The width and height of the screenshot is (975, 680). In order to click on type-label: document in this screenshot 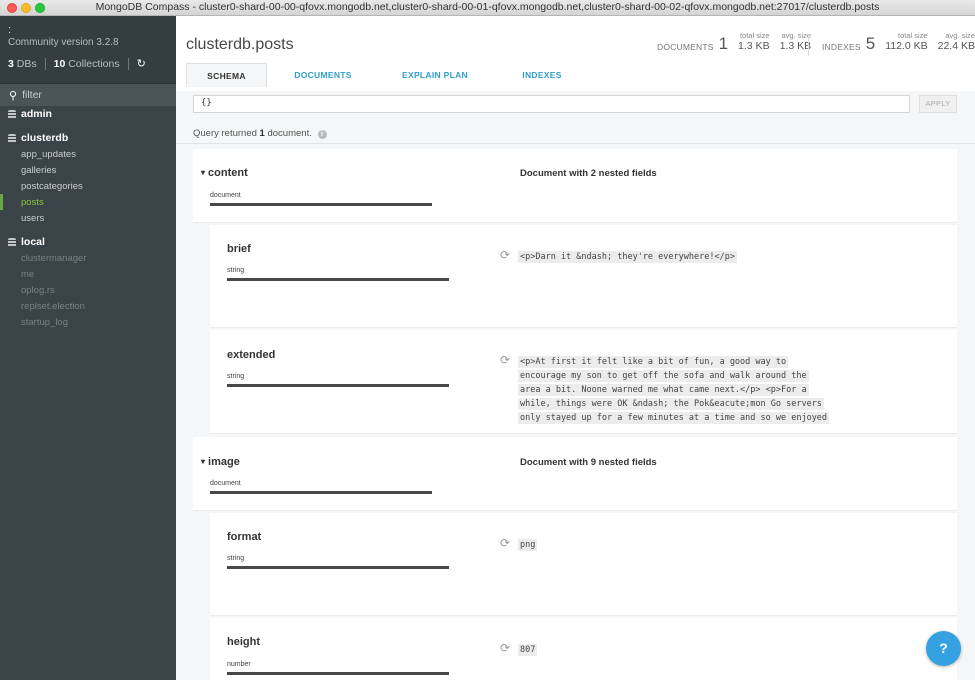, I will do `click(225, 483)`.